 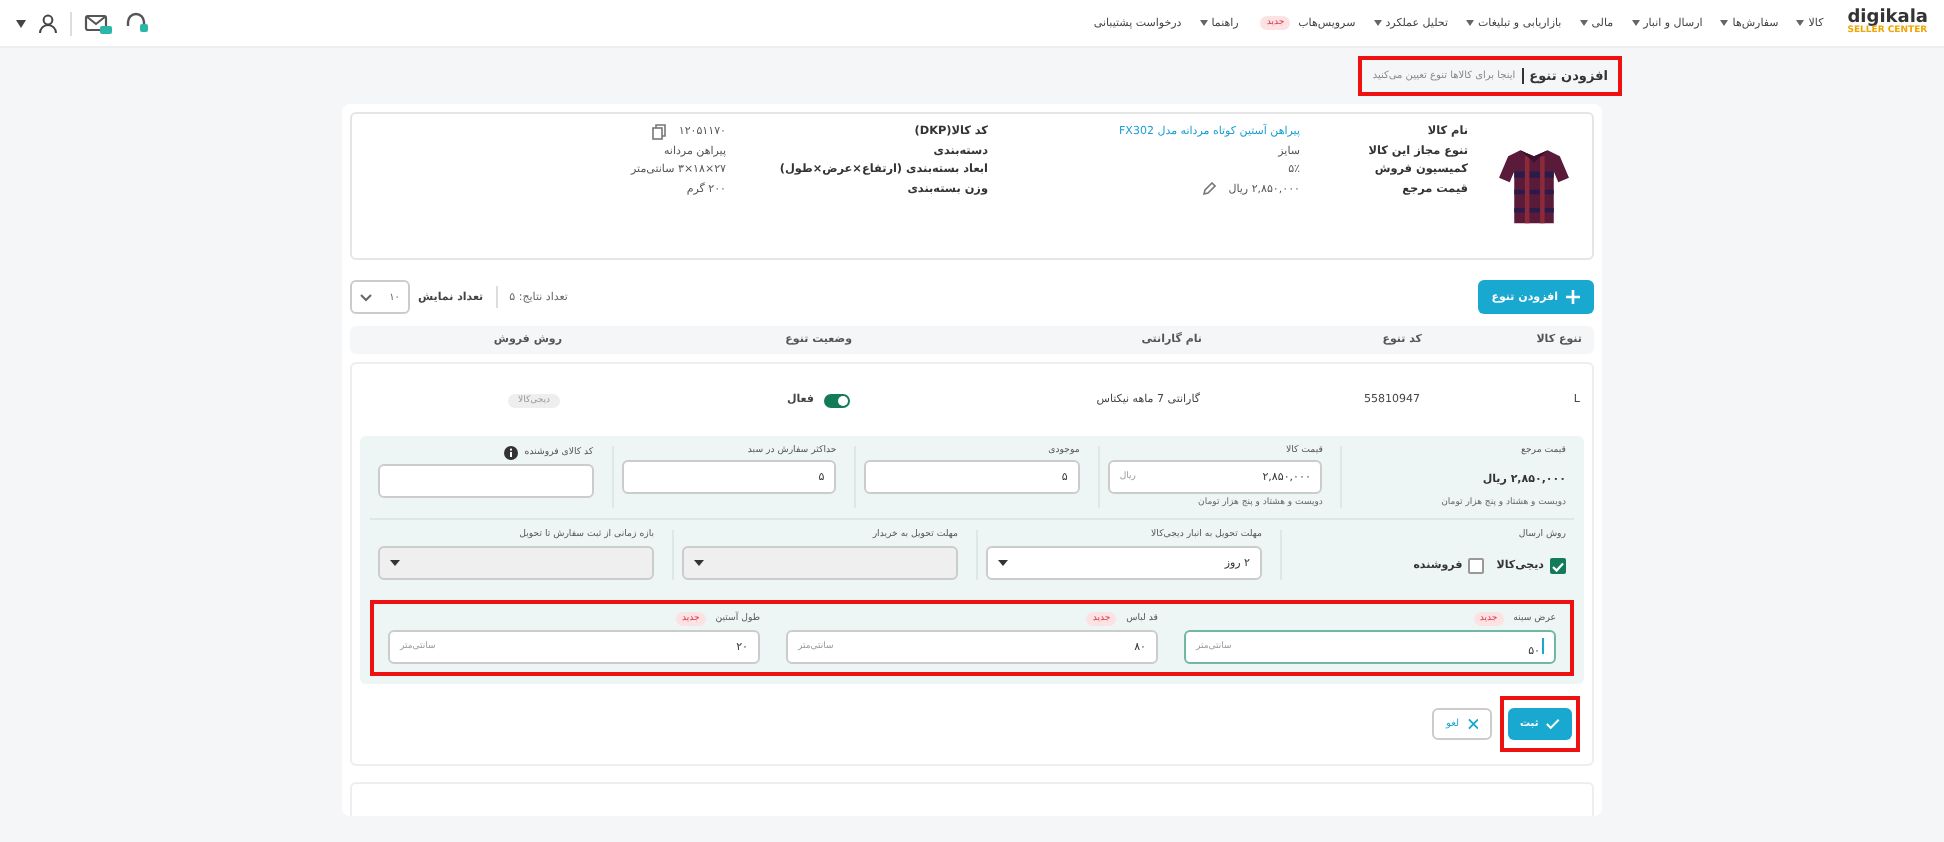 I want to click on copy-icon, so click(x=659, y=132).